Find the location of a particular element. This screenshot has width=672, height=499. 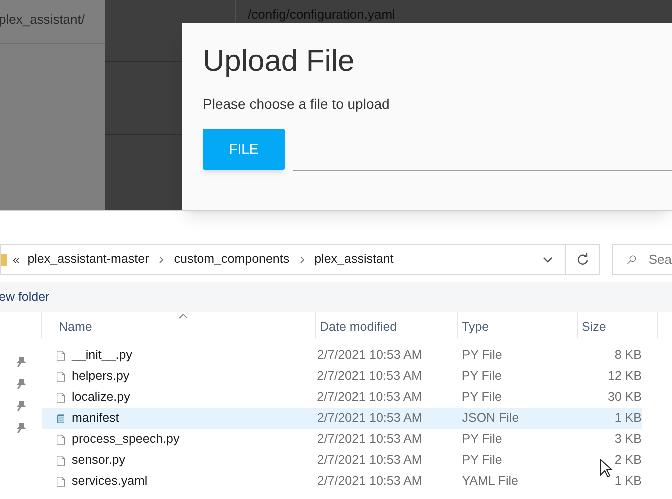

file-size: 12 KB is located at coordinates (625, 377).